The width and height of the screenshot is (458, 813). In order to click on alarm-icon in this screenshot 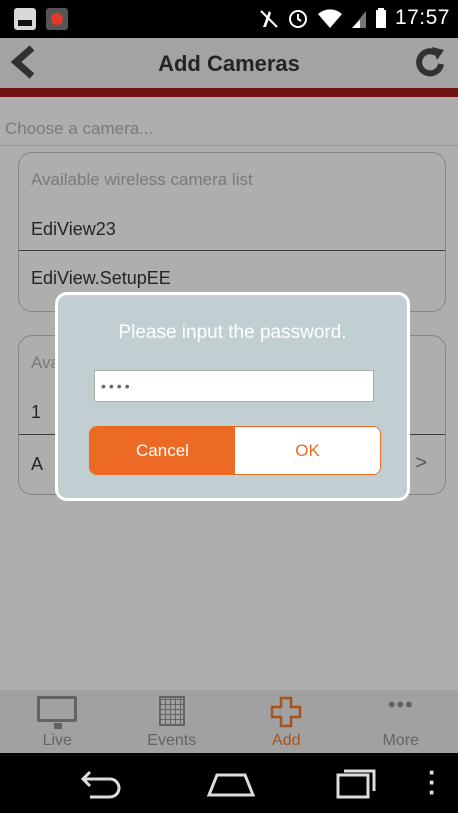, I will do `click(297, 19)`.